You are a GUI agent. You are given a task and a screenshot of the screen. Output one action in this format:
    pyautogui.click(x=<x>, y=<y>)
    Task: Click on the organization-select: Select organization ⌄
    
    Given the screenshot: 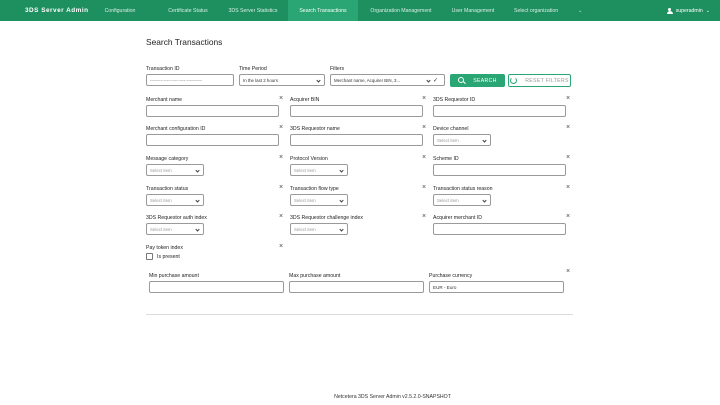 What is the action you would take?
    pyautogui.click(x=548, y=10)
    